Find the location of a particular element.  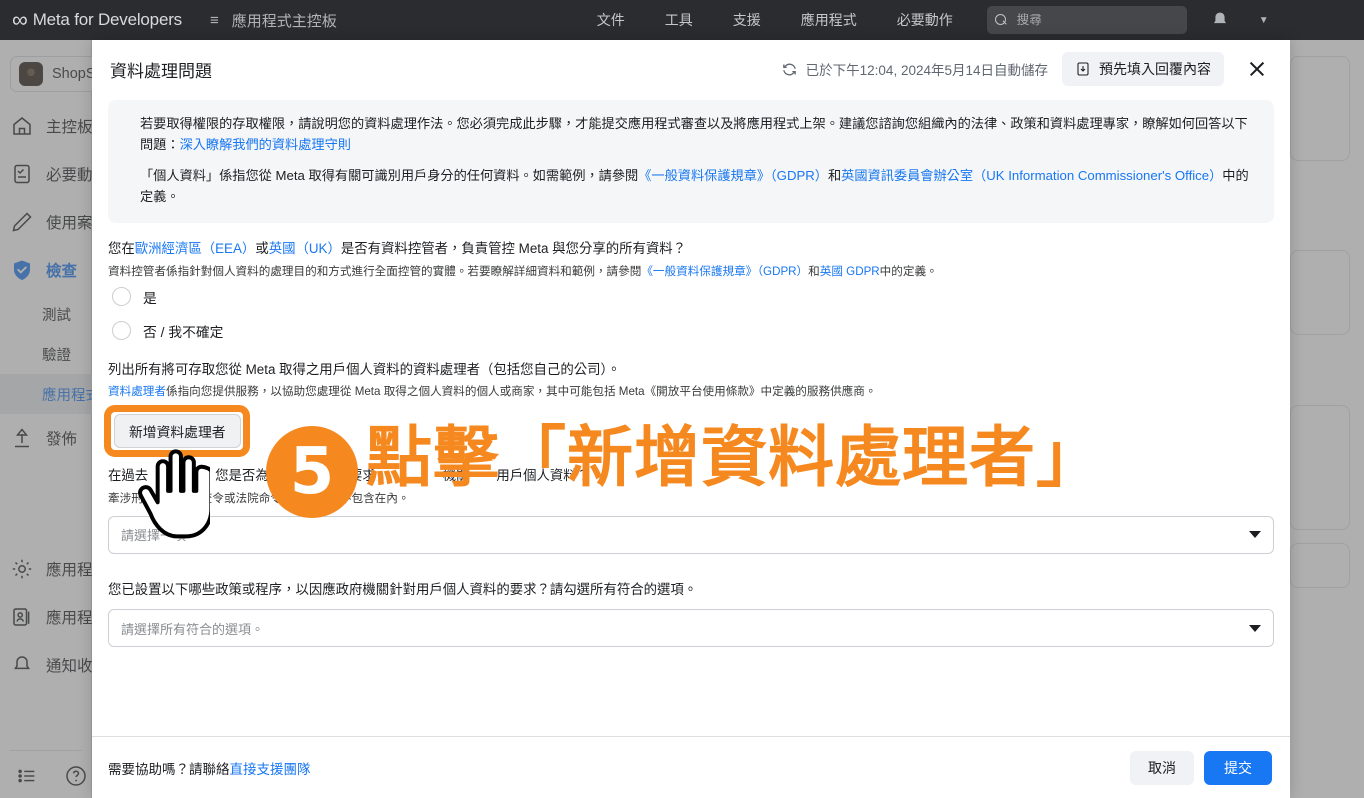

radio-yes-indicator is located at coordinates (121, 297).